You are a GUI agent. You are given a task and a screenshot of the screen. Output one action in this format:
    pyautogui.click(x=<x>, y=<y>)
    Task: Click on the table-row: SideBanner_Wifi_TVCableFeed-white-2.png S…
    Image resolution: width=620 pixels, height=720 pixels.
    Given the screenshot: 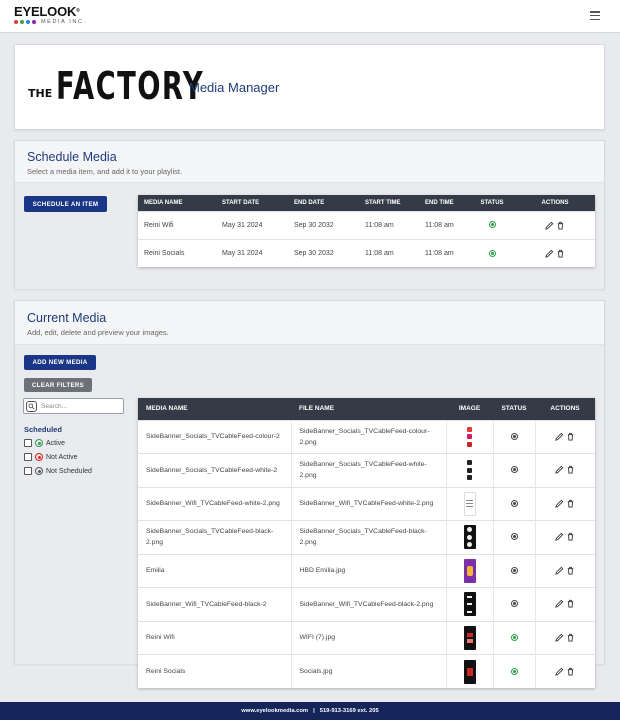 What is the action you would take?
    pyautogui.click(x=366, y=503)
    